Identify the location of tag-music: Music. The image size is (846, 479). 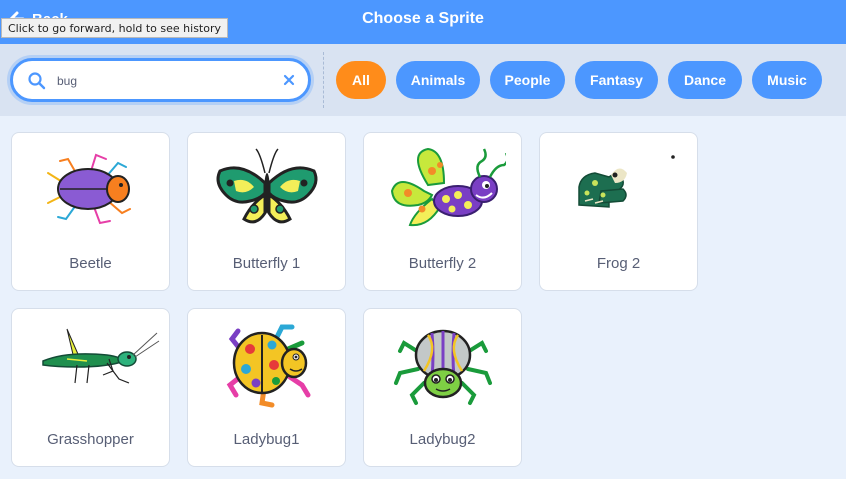
(787, 80).